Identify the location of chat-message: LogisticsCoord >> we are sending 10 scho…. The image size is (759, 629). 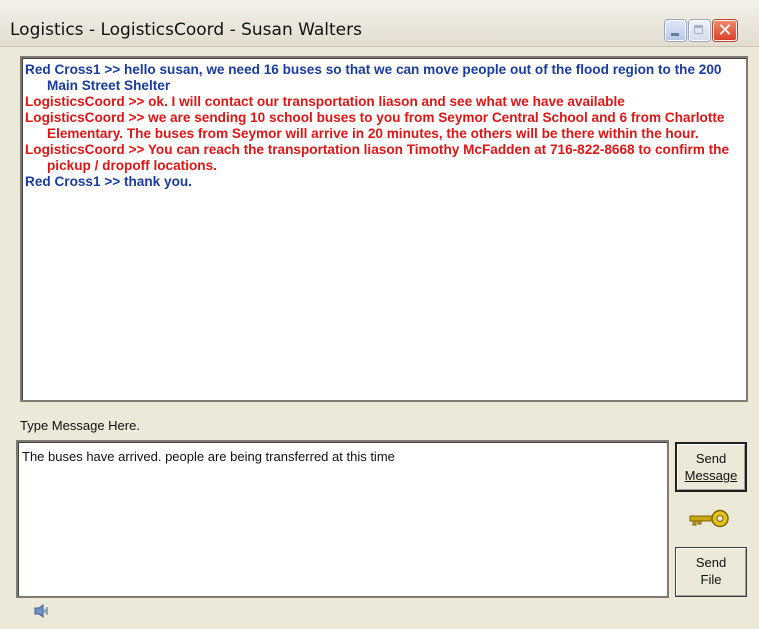
(375, 125).